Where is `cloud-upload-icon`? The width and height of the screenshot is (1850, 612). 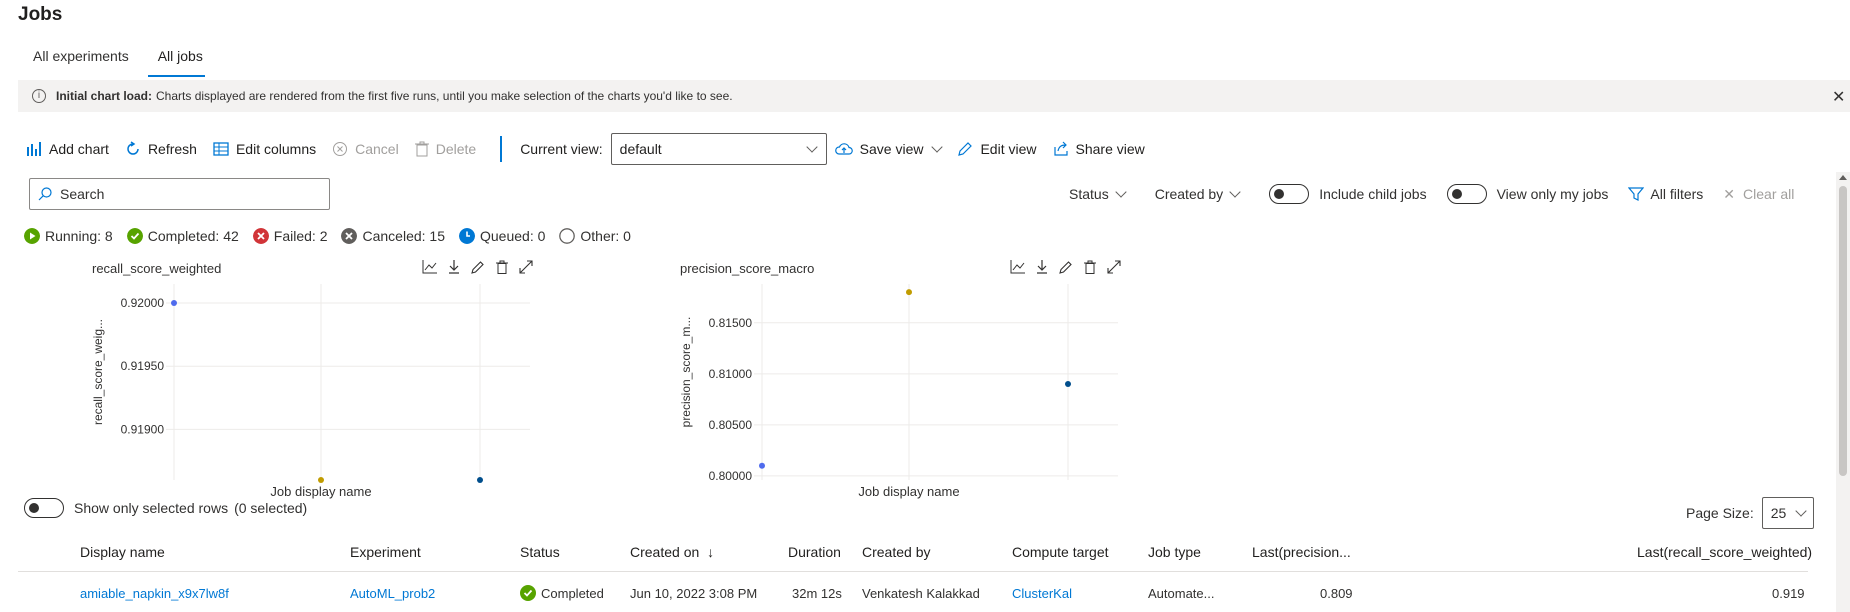
cloud-upload-icon is located at coordinates (843, 149).